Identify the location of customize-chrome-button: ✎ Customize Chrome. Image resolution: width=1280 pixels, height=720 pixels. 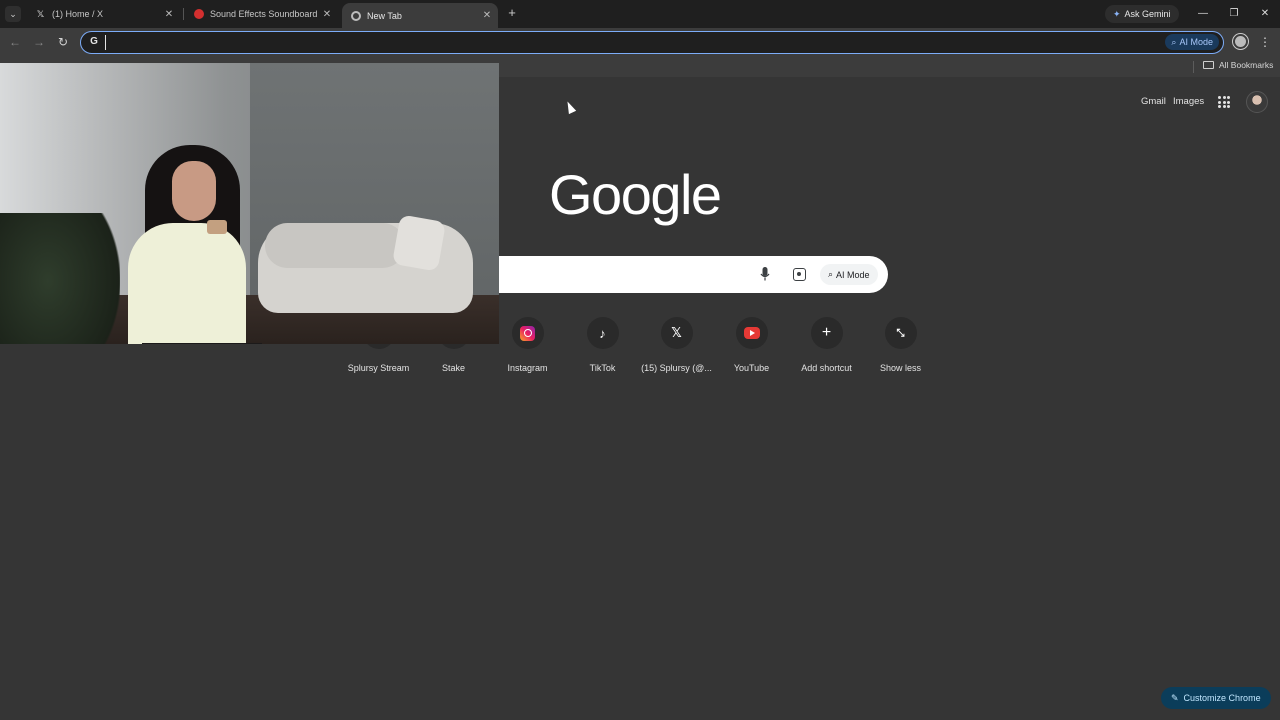
(1216, 698).